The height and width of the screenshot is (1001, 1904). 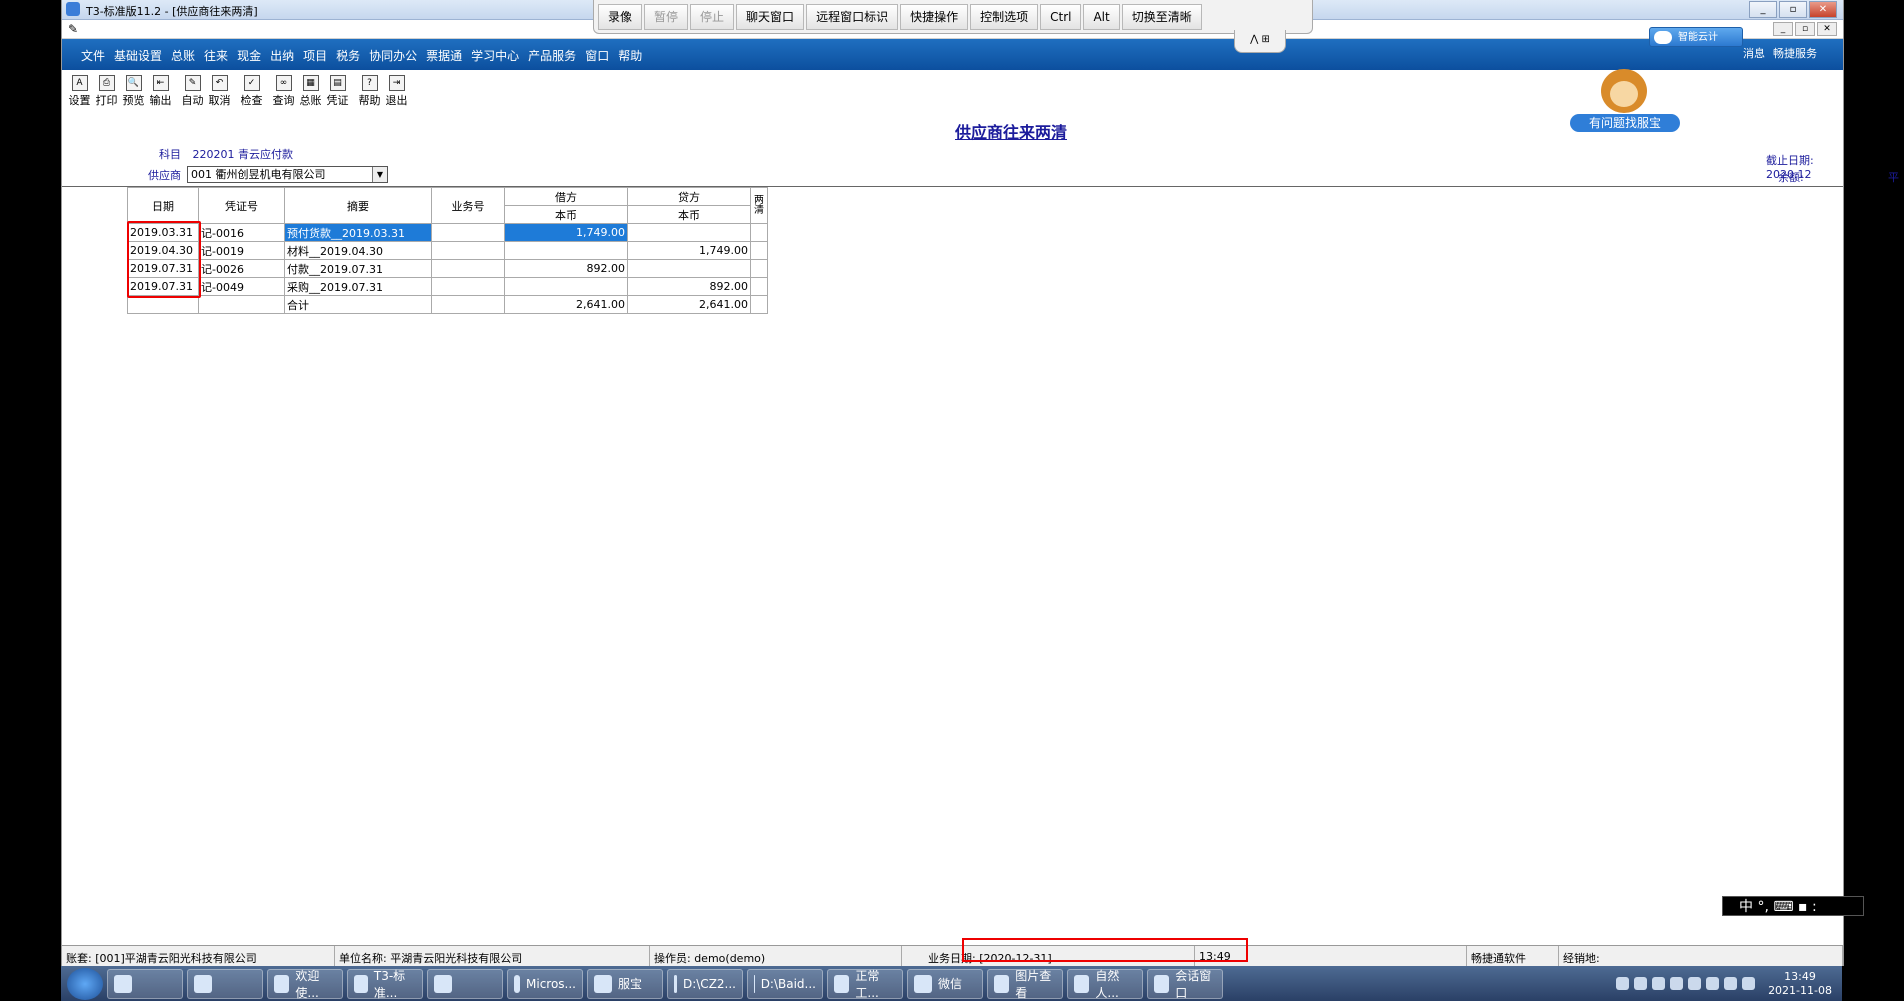 What do you see at coordinates (192, 91) in the screenshot?
I see `toolbar-button: ✎ 自动` at bounding box center [192, 91].